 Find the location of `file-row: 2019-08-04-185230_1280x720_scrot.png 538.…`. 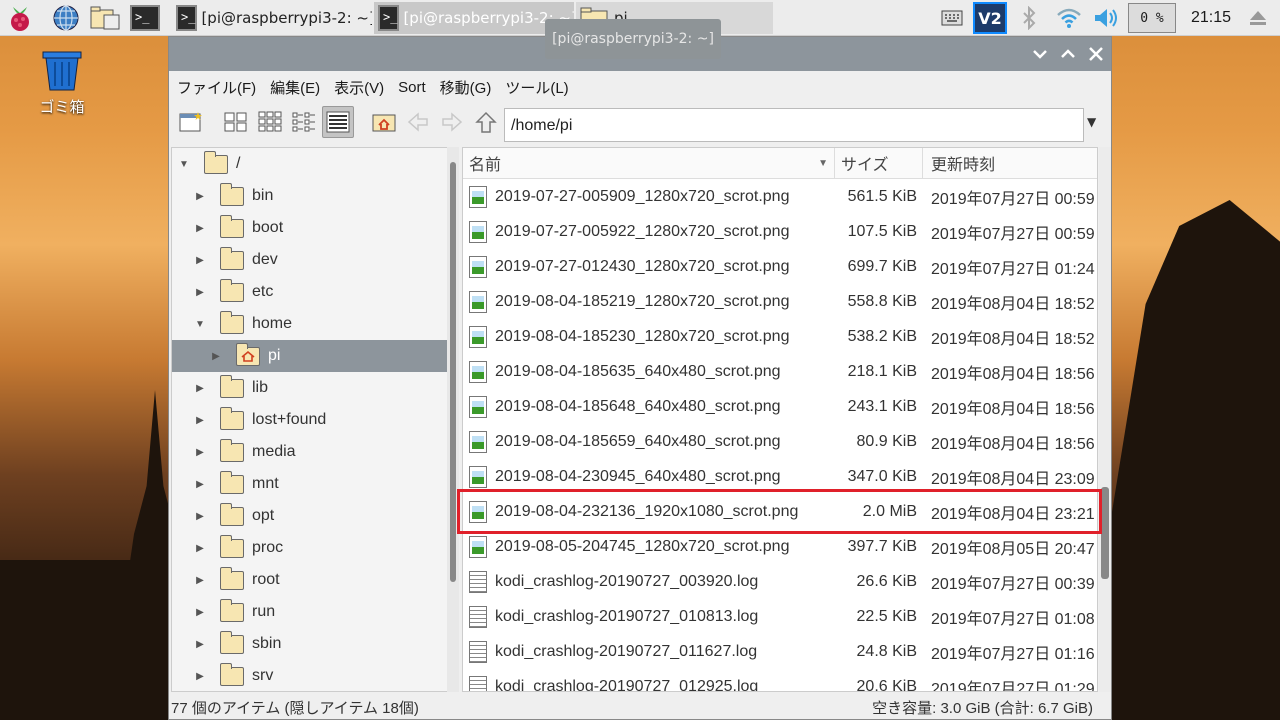

file-row: 2019-08-04-185230_1280x720_scrot.png 538.… is located at coordinates (780, 336).